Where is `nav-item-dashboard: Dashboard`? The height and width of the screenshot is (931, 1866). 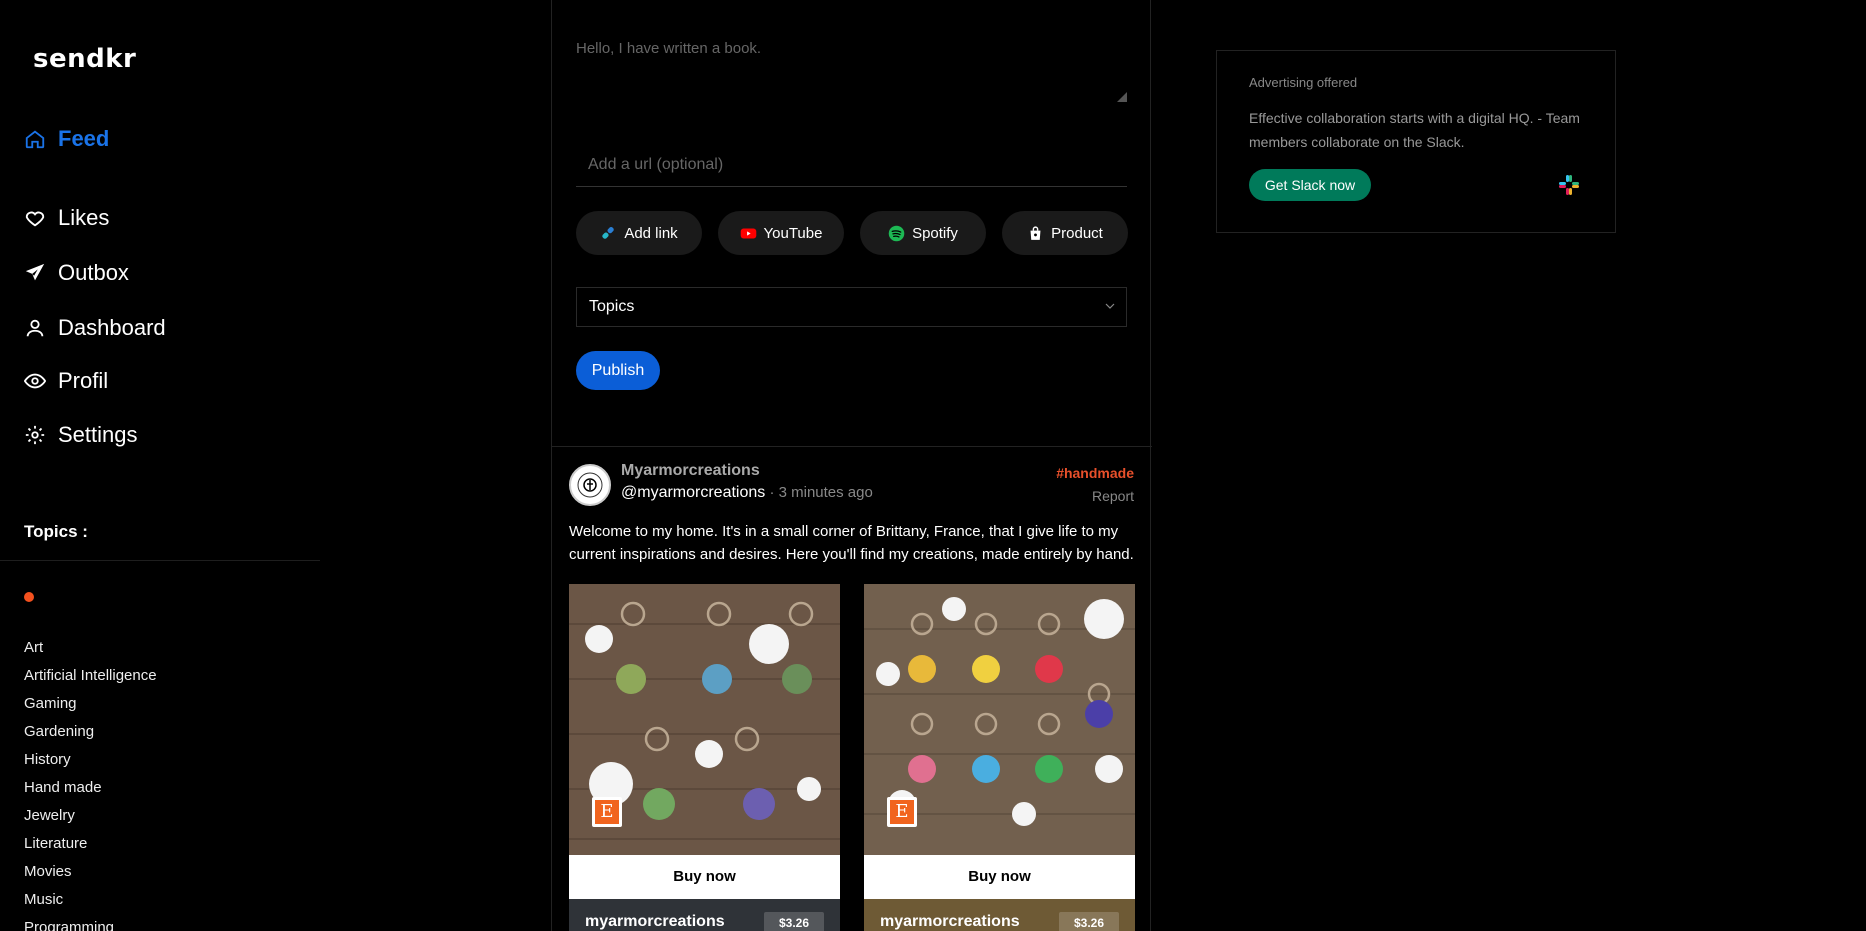
nav-item-dashboard: Dashboard is located at coordinates (95, 328).